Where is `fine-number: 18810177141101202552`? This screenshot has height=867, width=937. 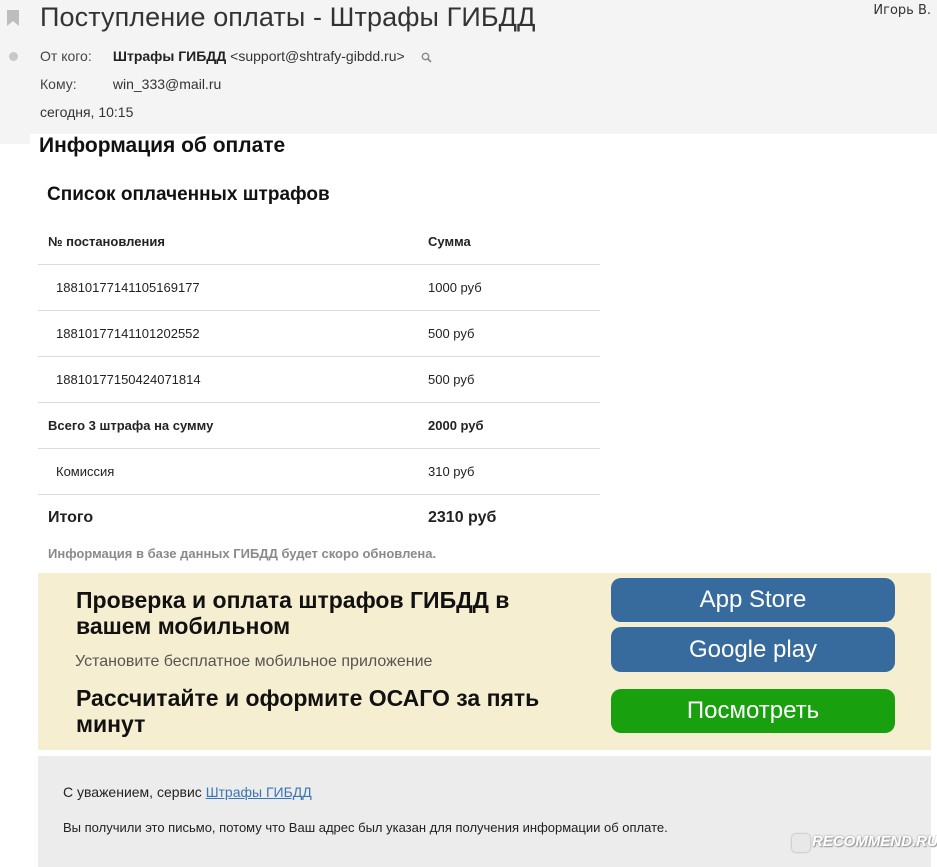 fine-number: 18810177141101202552 is located at coordinates (128, 333).